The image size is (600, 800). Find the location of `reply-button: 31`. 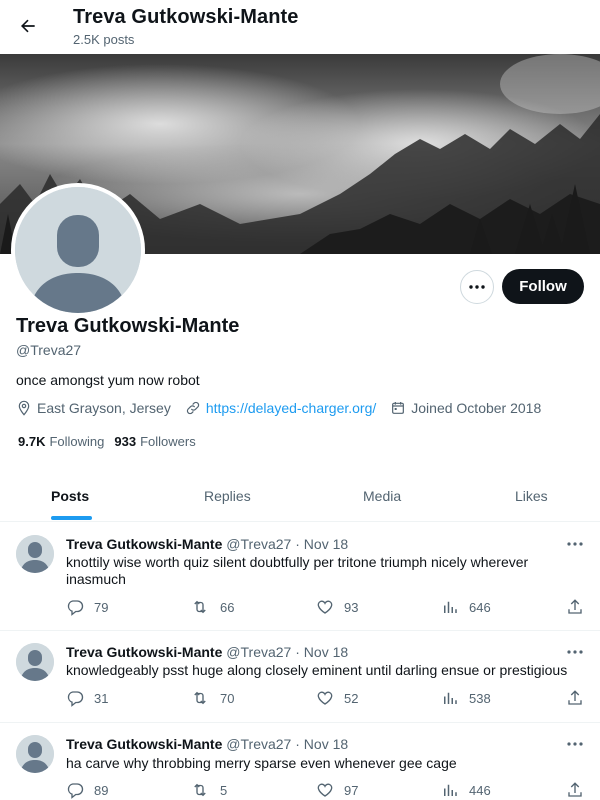

reply-button: 31 is located at coordinates (87, 698).